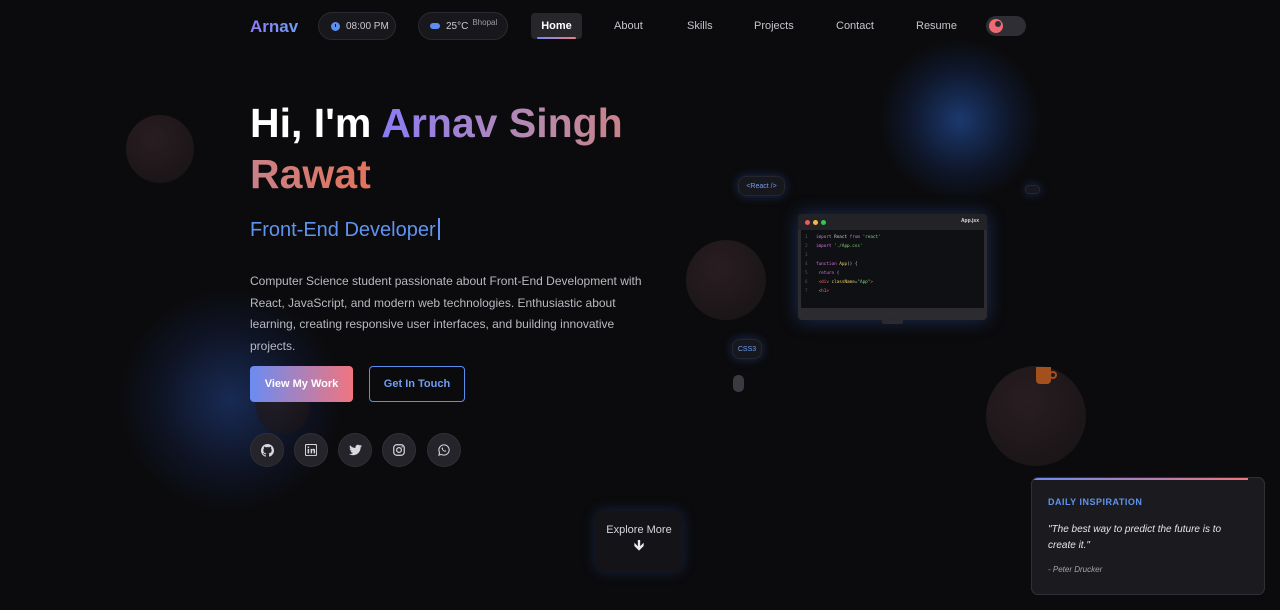 The height and width of the screenshot is (610, 1280). Describe the element at coordinates (438, 229) in the screenshot. I see `typing-cursor` at that location.